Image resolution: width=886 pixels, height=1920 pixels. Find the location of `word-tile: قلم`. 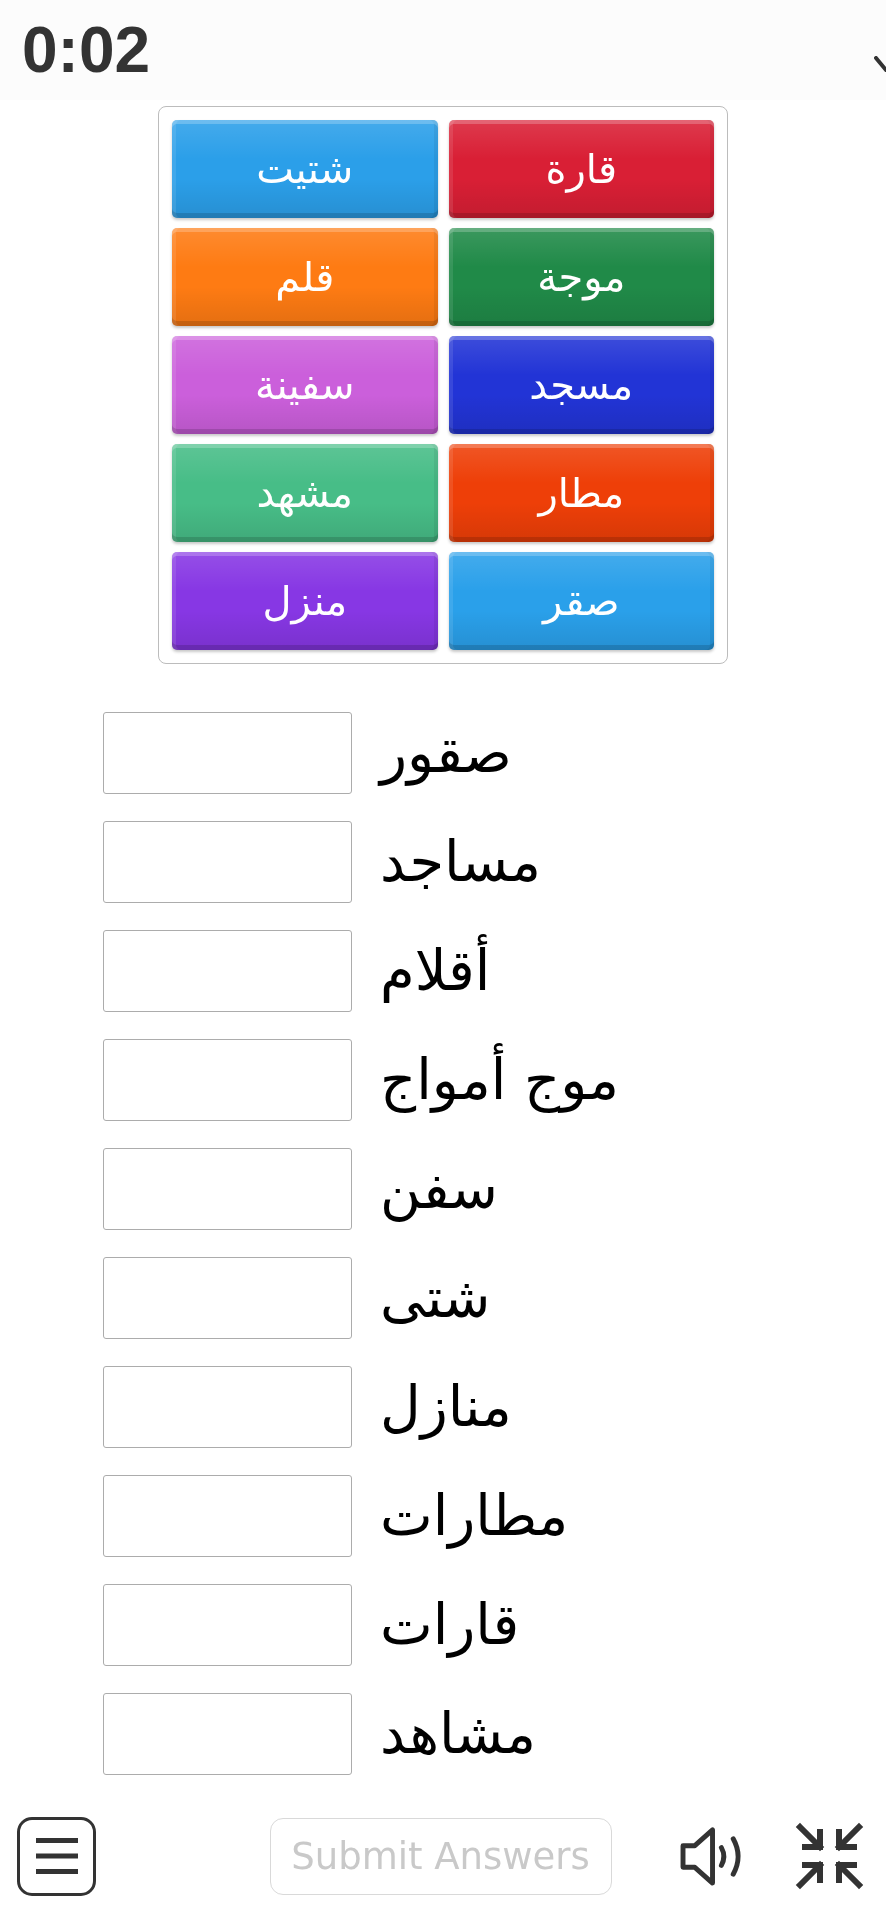

word-tile: قلم is located at coordinates (305, 277).